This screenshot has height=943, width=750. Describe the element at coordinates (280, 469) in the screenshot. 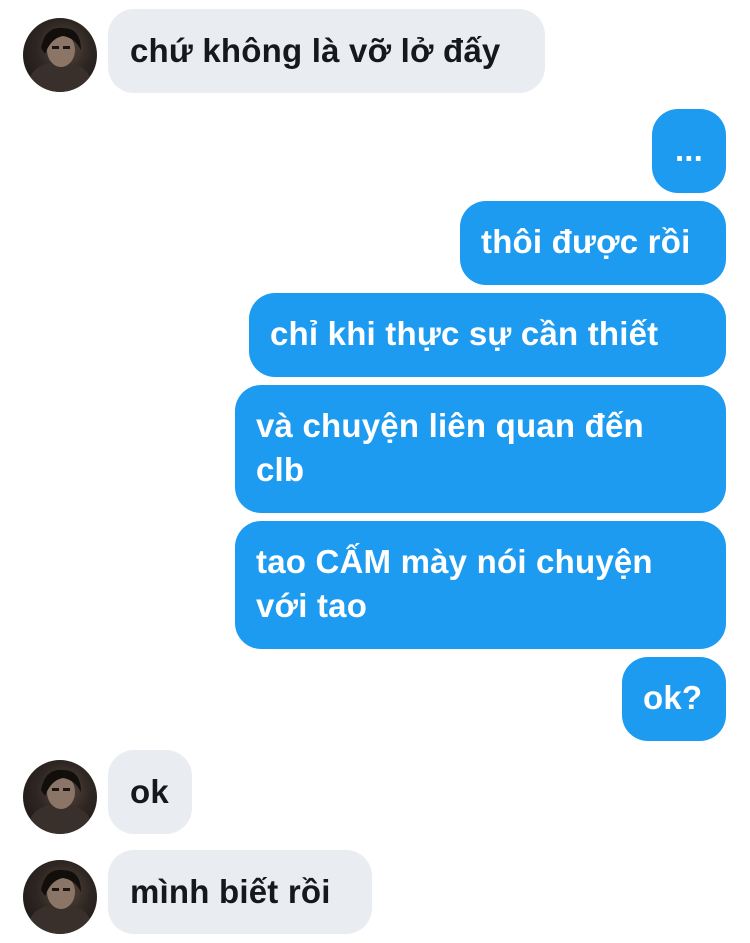

I see `message-text-line: clb` at that location.